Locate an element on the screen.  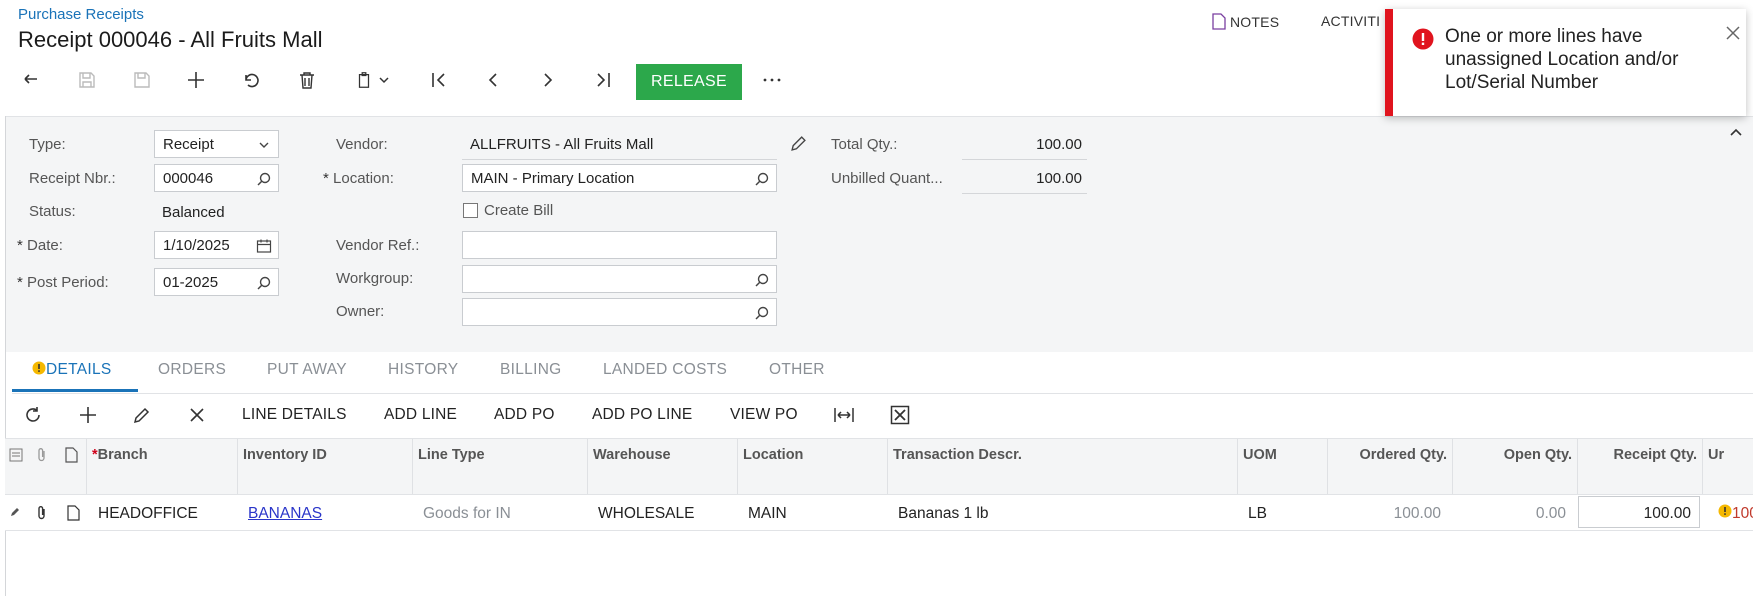
receipt-nbr-label: Receipt Nbr.: is located at coordinates (72, 178).